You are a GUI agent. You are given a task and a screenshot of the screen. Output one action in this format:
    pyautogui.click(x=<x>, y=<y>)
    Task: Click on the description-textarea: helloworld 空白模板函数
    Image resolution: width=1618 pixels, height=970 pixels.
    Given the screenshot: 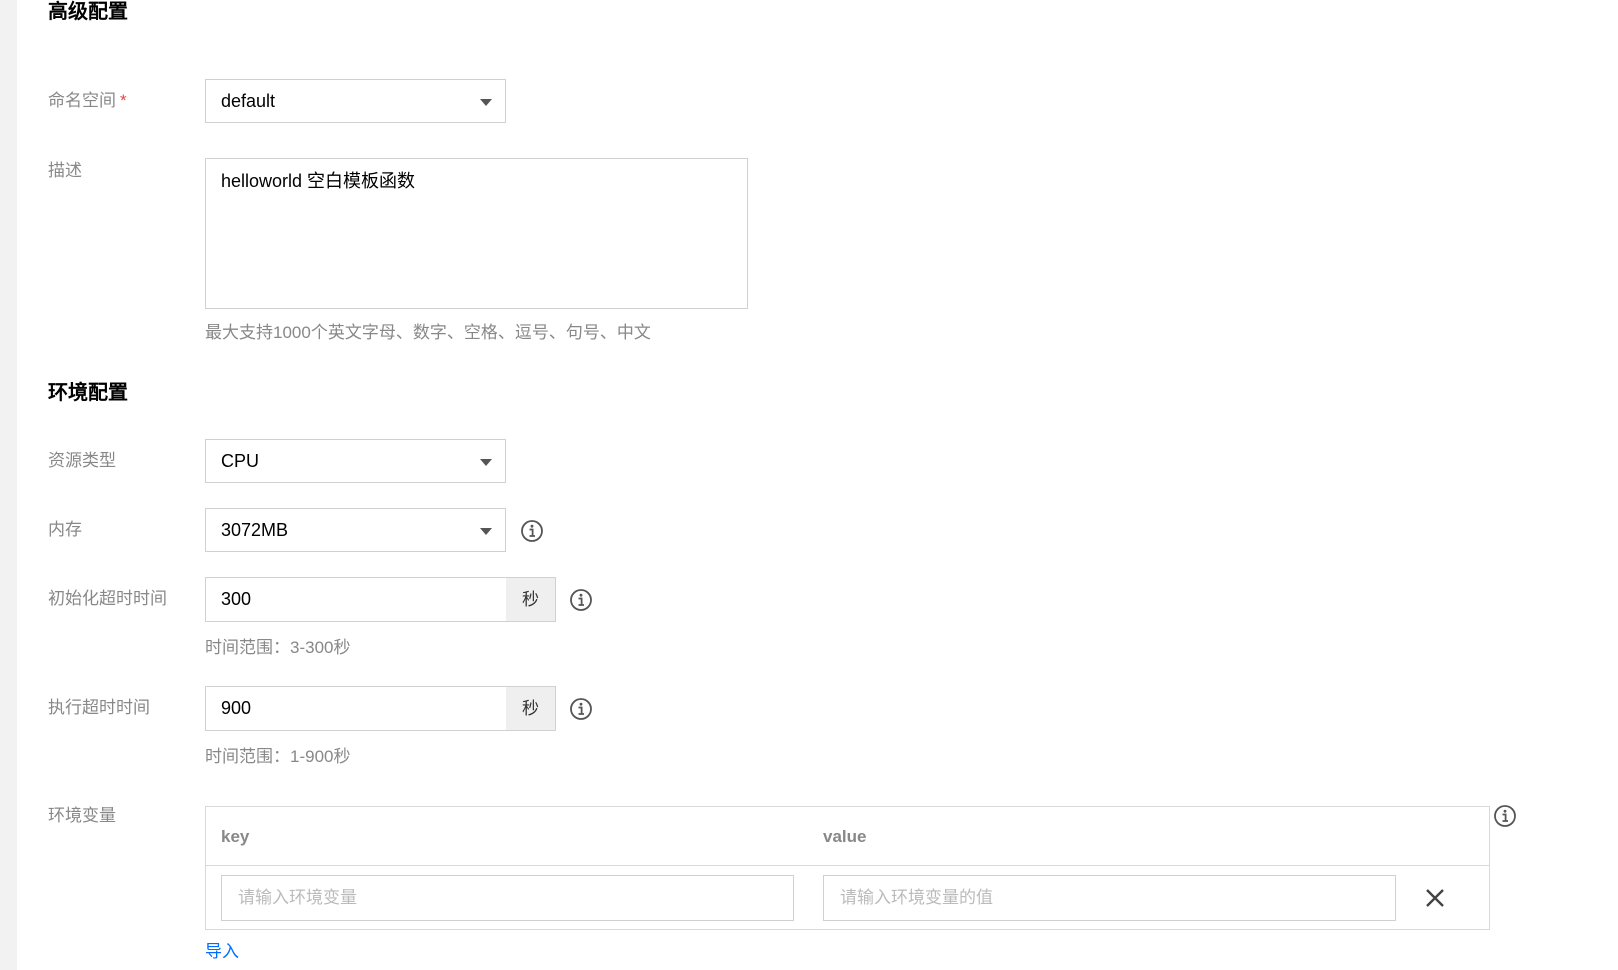 What is the action you would take?
    pyautogui.click(x=476, y=233)
    